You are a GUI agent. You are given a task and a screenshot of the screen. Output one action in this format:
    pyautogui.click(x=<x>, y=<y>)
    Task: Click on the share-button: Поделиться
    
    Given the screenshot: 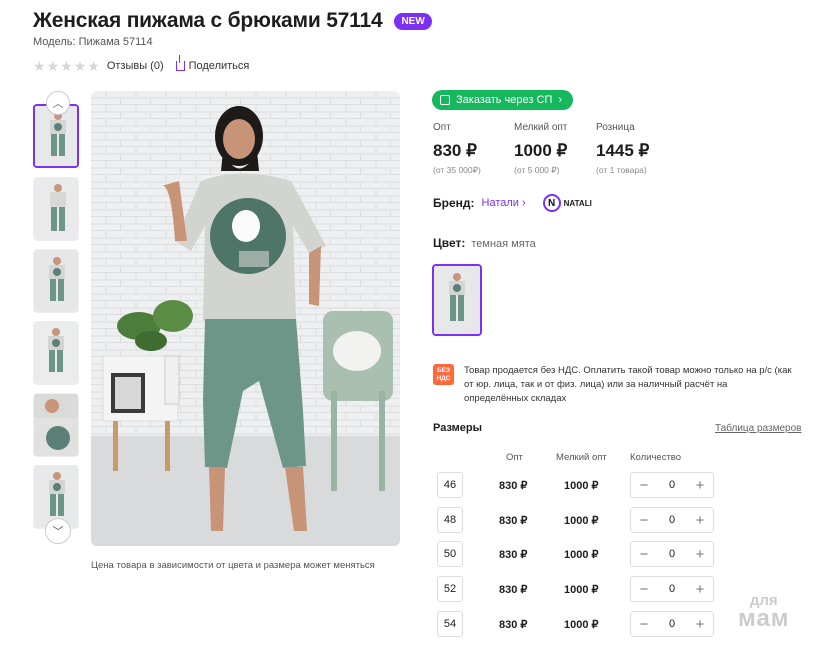 What is the action you would take?
    pyautogui.click(x=212, y=63)
    